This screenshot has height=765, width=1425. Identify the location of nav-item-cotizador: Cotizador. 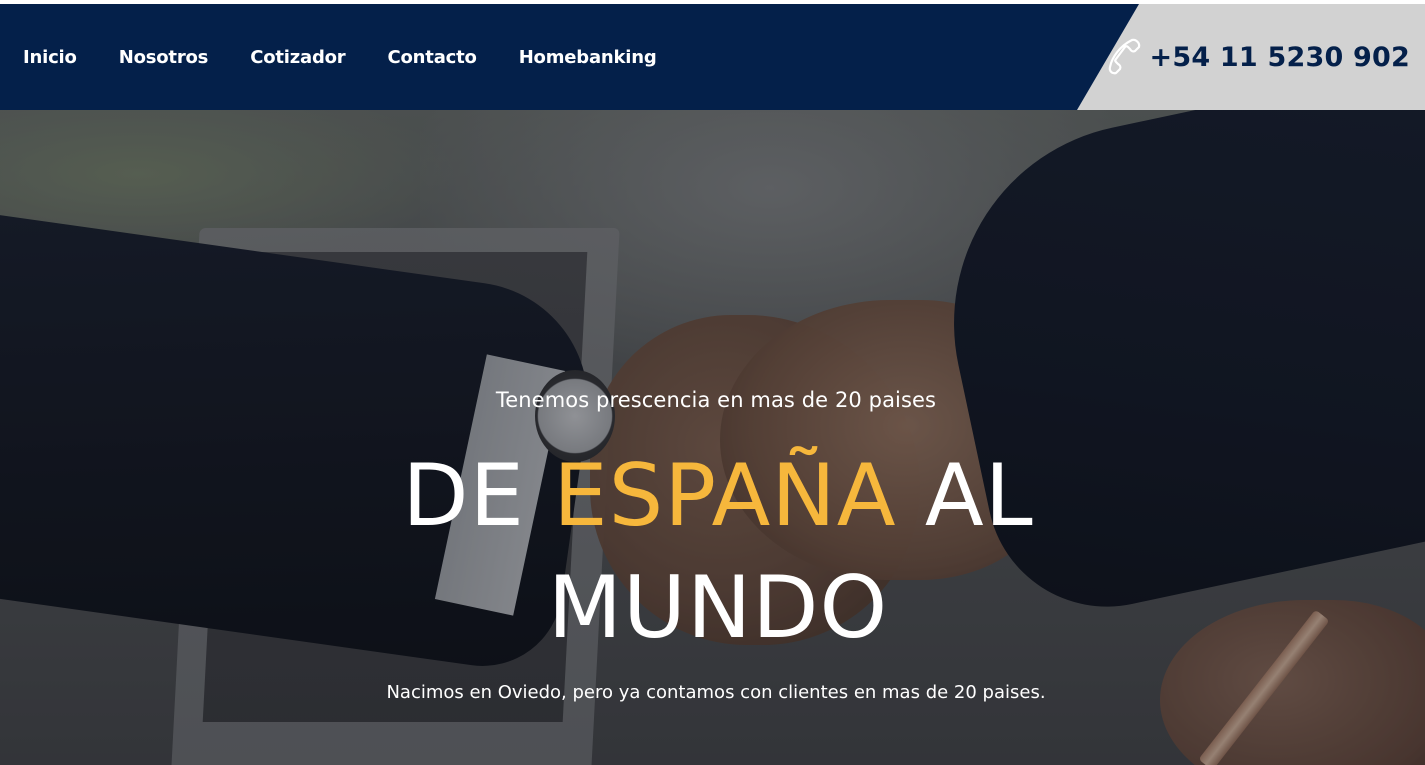
(298, 57).